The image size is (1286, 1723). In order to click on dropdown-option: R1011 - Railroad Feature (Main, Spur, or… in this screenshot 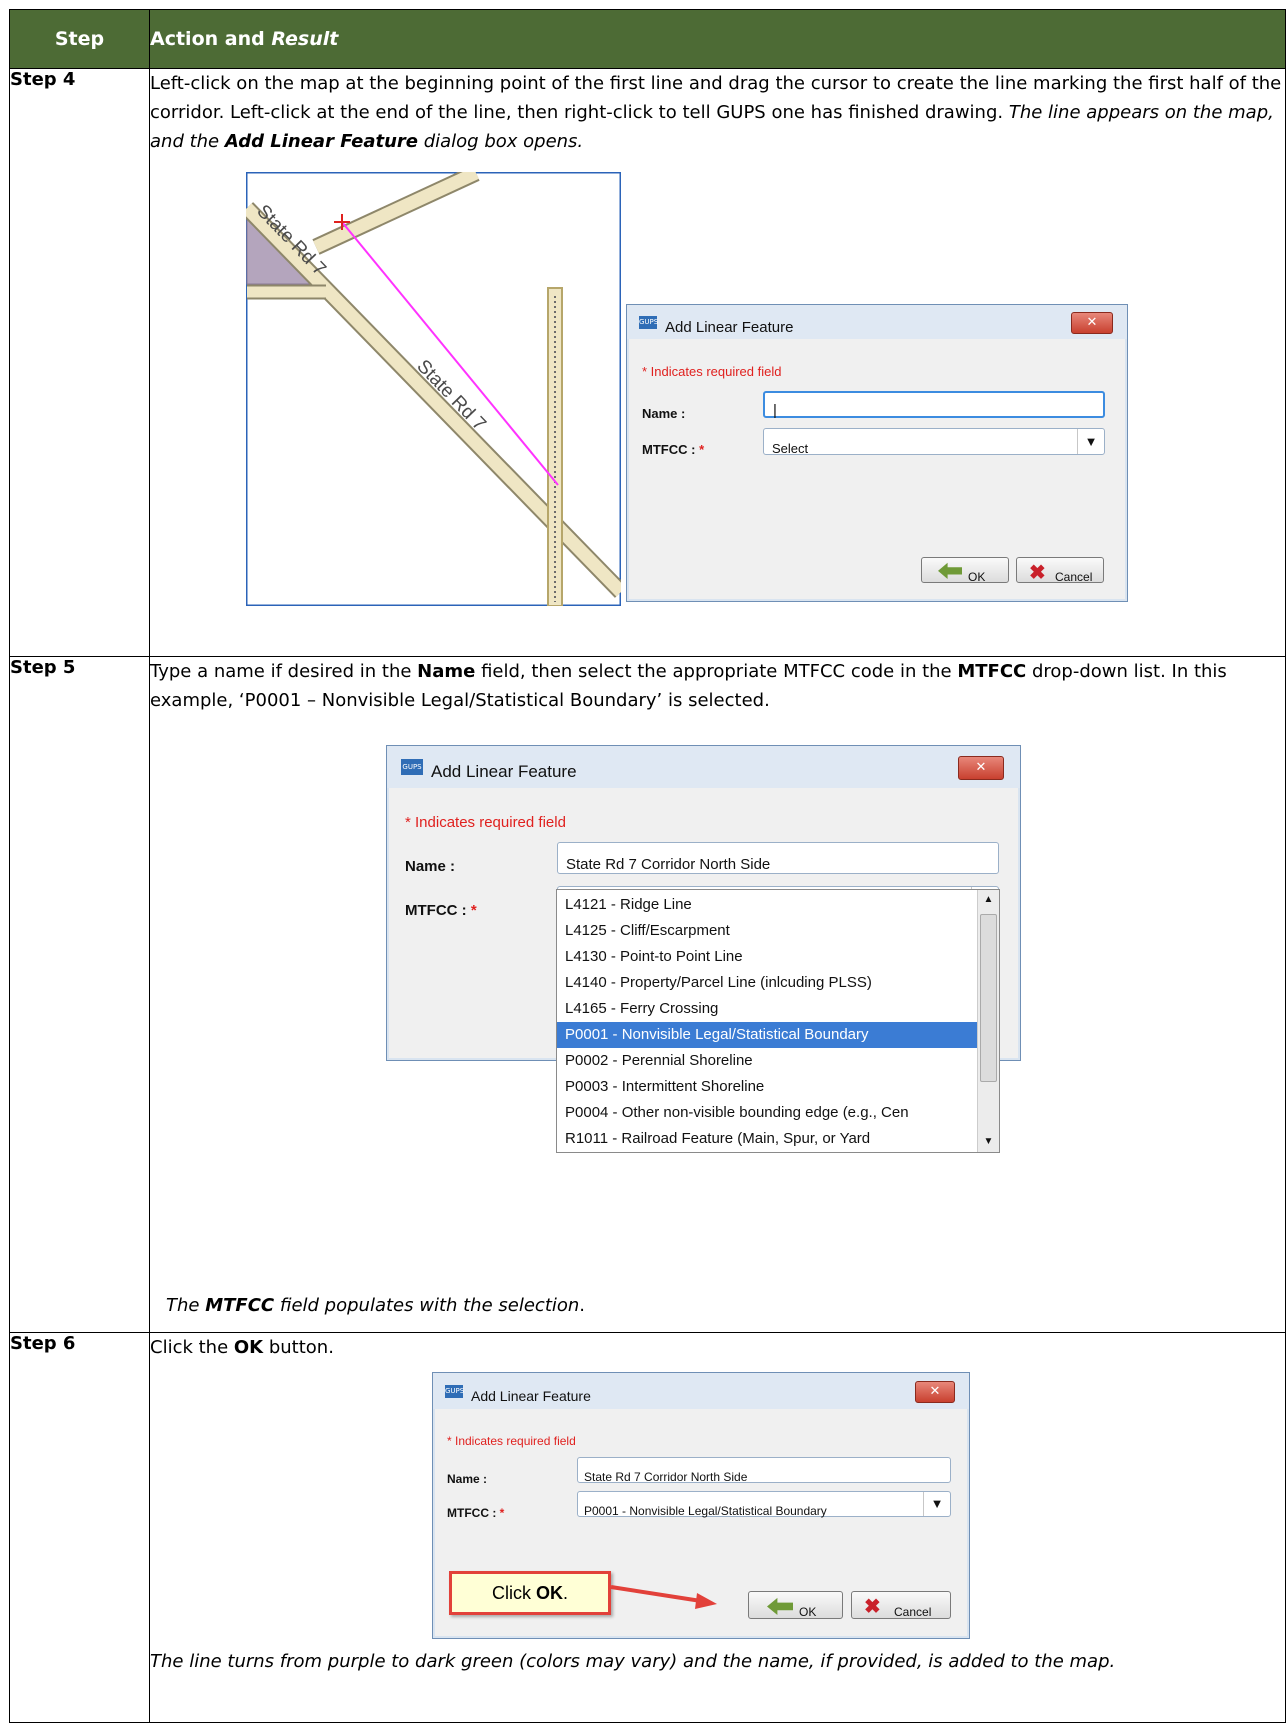, I will do `click(767, 1139)`.